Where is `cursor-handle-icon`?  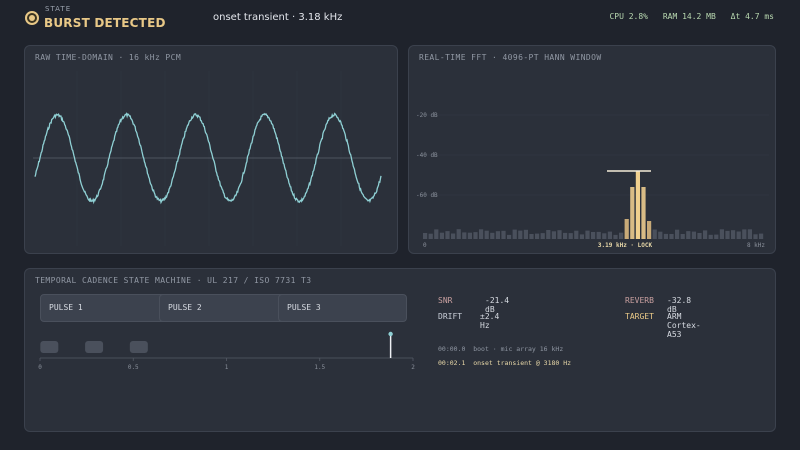
cursor-handle-icon is located at coordinates (390, 334).